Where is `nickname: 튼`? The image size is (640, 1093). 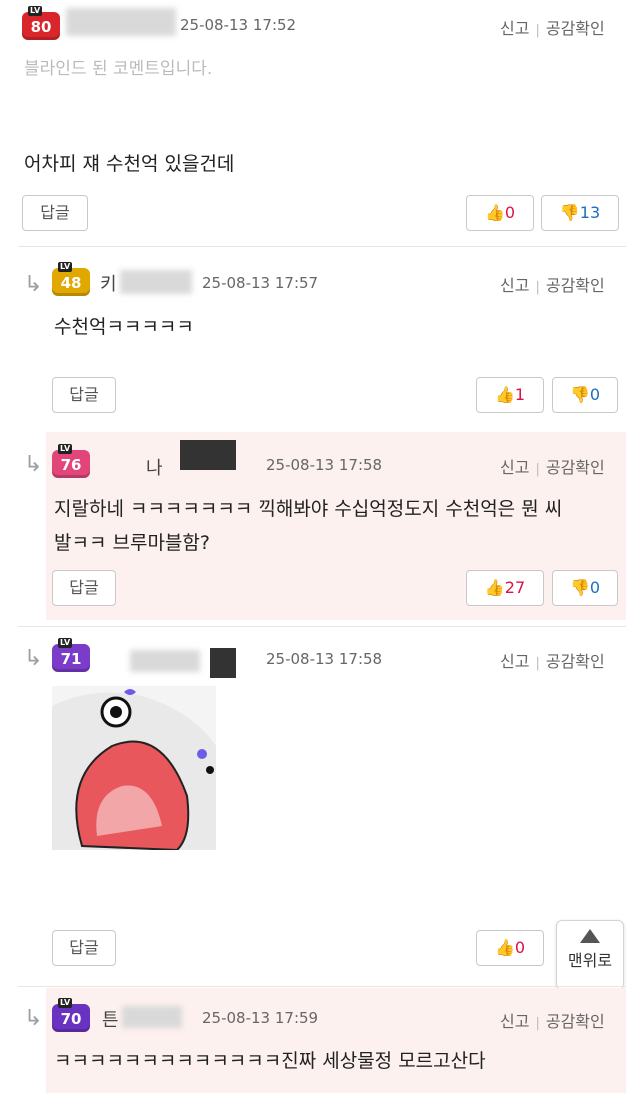
nickname: 튼 is located at coordinates (110, 1020).